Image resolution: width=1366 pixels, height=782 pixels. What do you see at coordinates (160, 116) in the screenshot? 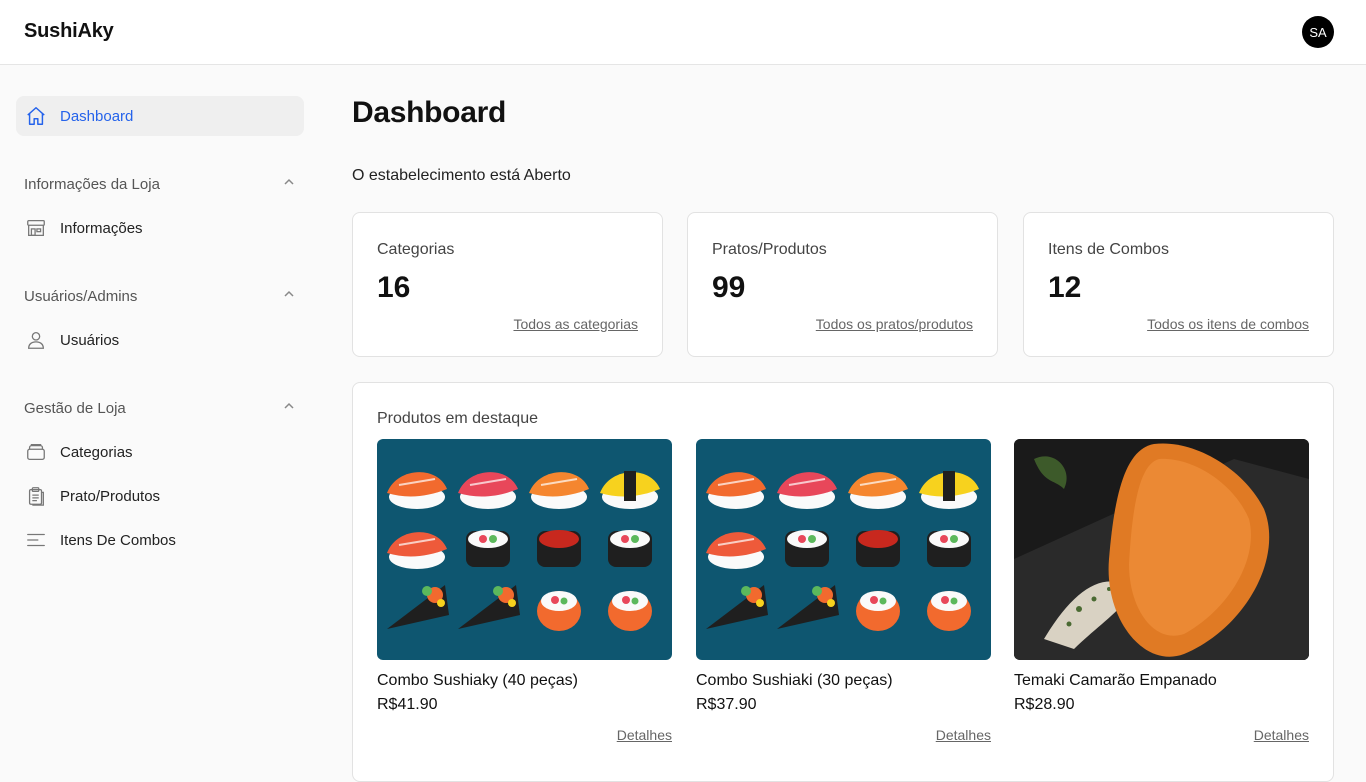
I see `sidebar-item-dashboard: Dashboard` at bounding box center [160, 116].